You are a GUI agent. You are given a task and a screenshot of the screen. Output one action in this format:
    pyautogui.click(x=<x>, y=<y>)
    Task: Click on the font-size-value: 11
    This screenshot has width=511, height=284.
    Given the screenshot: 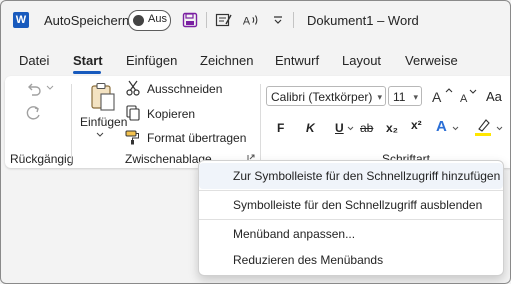 What is the action you would take?
    pyautogui.click(x=399, y=97)
    